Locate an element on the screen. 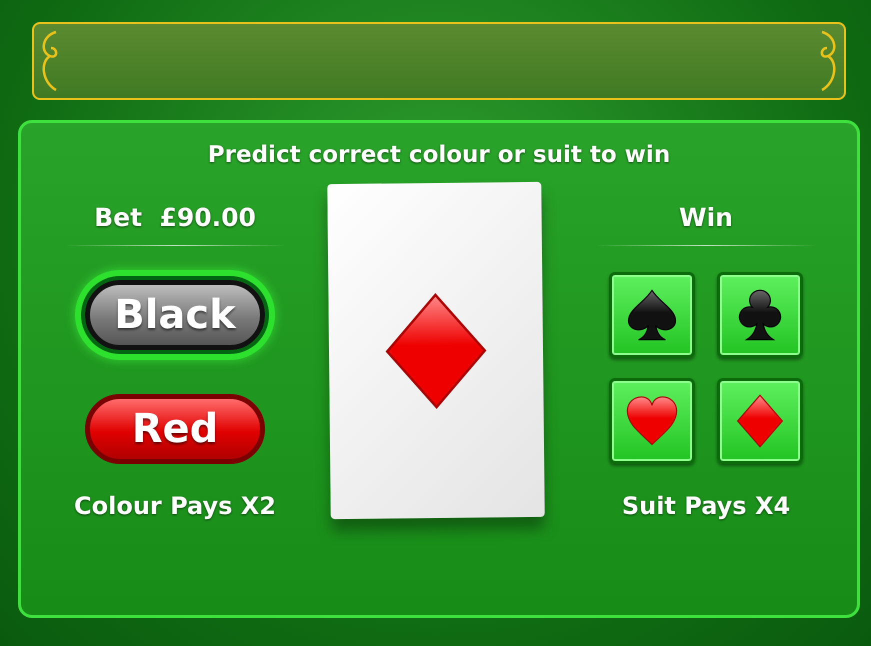  win-label: Win is located at coordinates (706, 218).